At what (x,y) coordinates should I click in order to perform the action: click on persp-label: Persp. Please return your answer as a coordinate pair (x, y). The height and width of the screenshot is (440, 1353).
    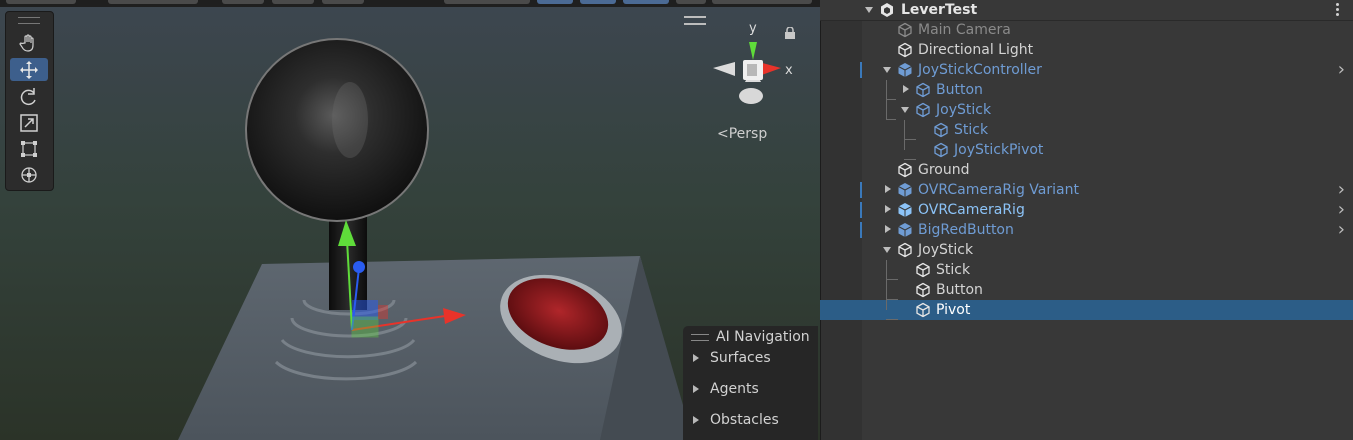
    Looking at the image, I should click on (748, 134).